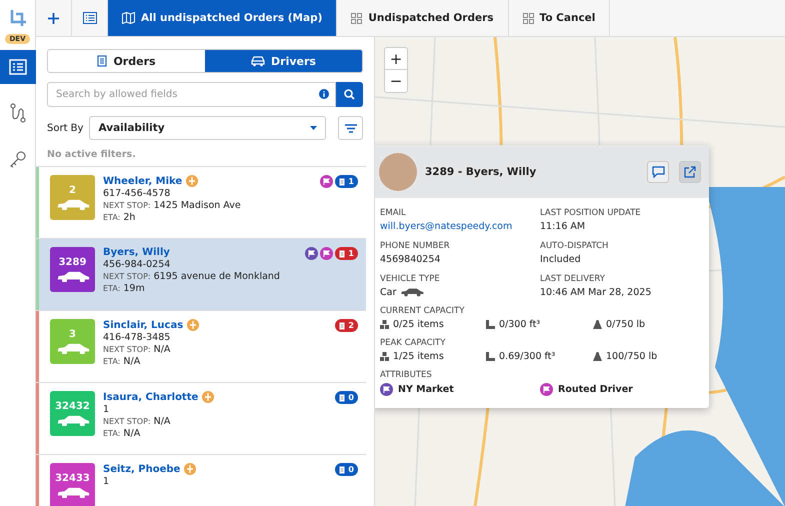  What do you see at coordinates (398, 171) in the screenshot?
I see `avatar-placeholder` at bounding box center [398, 171].